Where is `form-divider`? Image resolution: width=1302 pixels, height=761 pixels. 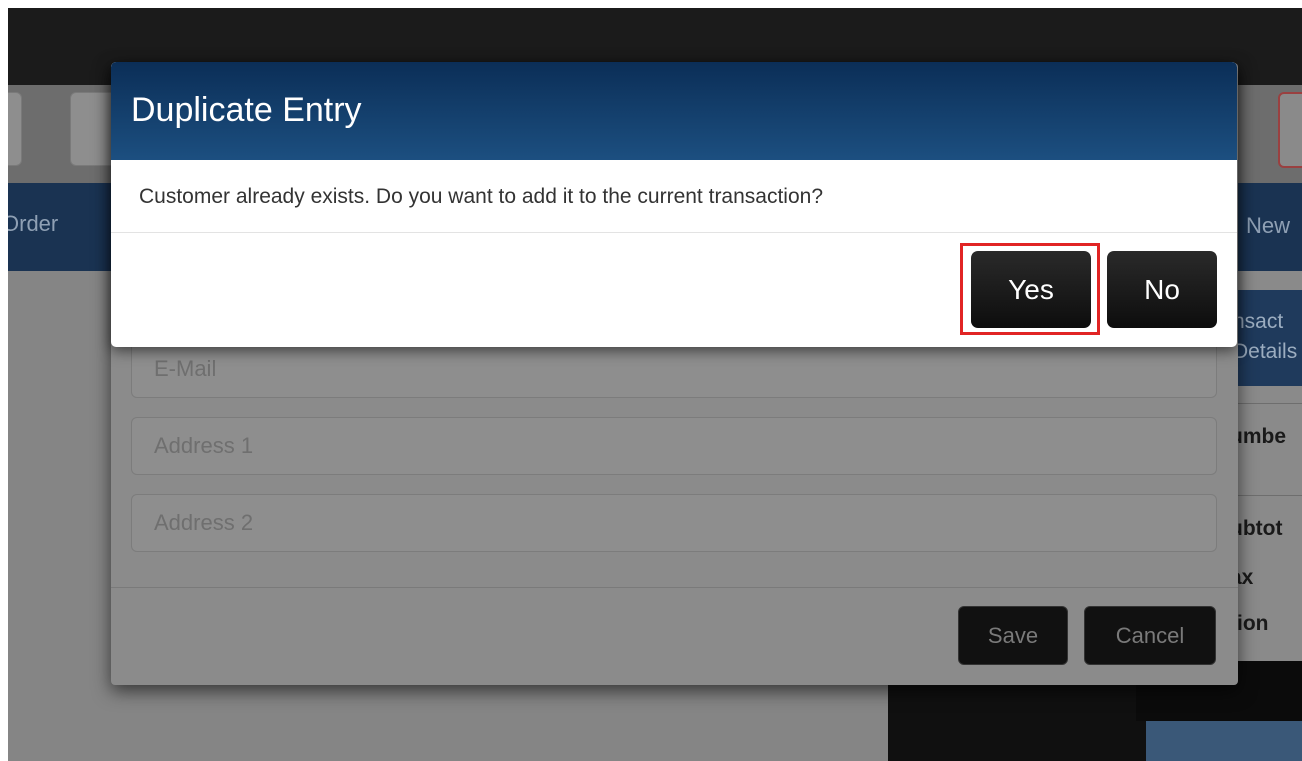
form-divider is located at coordinates (674, 587).